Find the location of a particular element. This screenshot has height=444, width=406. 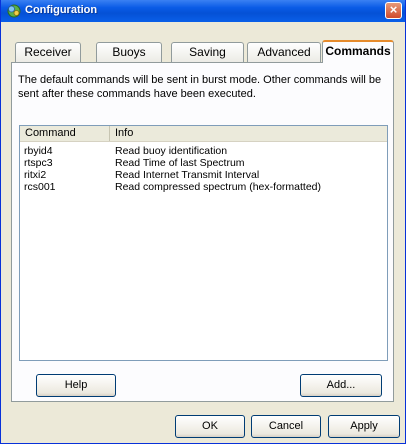

list-item: rtspc3 Read Time of last Spectrum is located at coordinates (203, 163).